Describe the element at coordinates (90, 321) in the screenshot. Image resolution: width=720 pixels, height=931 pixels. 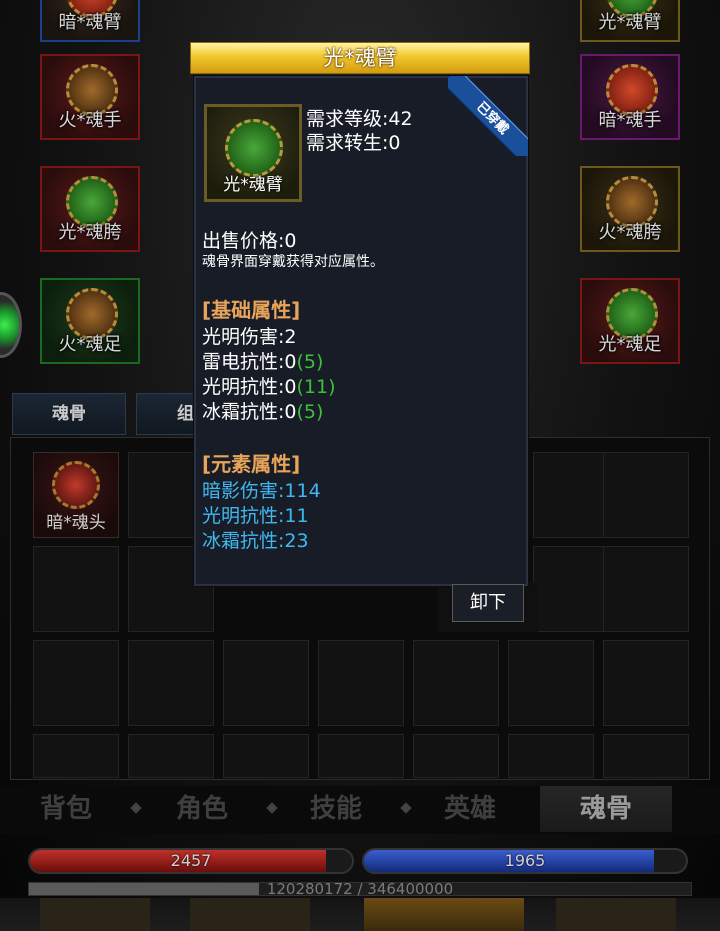
I see `slot-left-foot: 火*魂足` at that location.